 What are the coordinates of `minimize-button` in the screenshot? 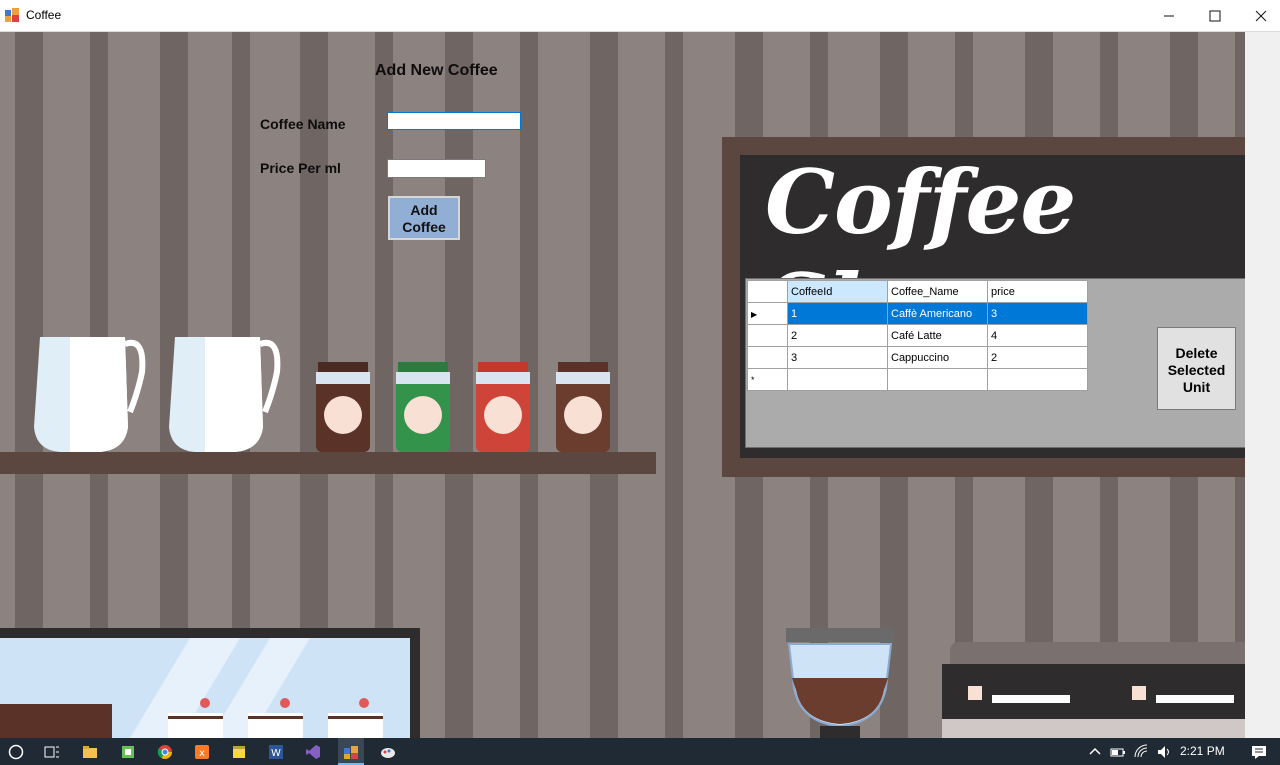 It's located at (1169, 15).